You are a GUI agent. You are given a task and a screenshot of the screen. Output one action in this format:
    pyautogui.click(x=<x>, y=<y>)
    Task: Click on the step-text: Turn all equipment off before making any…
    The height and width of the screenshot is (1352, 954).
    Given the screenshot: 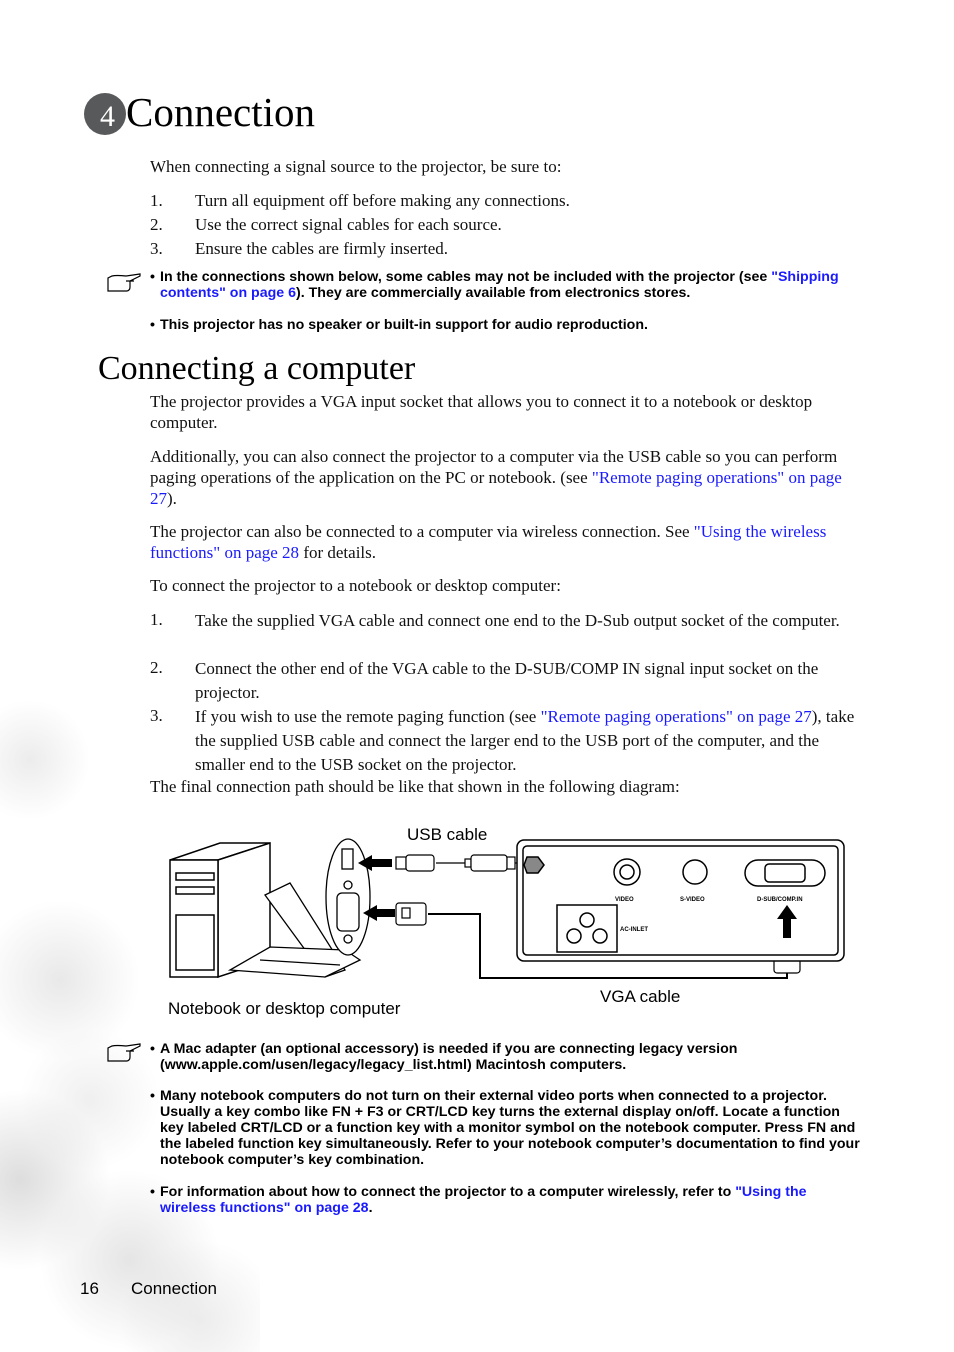 What is the action you would take?
    pyautogui.click(x=382, y=200)
    